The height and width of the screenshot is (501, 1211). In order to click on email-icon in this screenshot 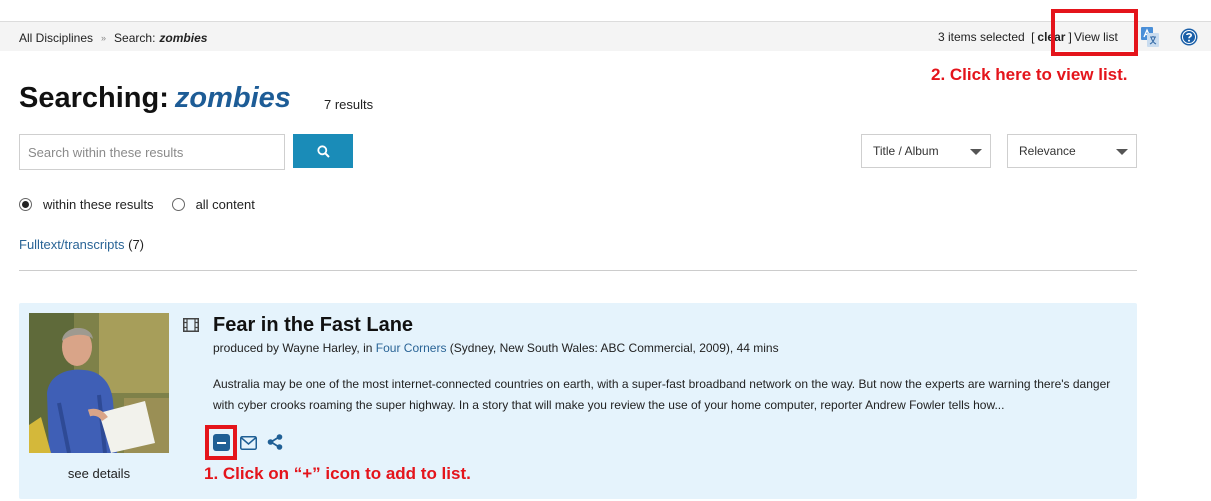, I will do `click(248, 442)`.